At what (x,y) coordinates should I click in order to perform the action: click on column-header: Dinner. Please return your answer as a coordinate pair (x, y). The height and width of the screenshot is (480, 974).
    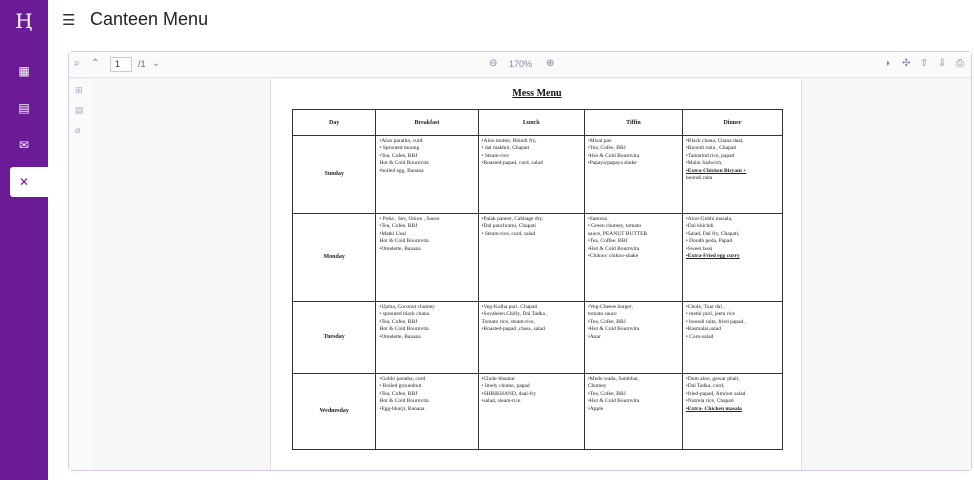
    Looking at the image, I should click on (732, 122).